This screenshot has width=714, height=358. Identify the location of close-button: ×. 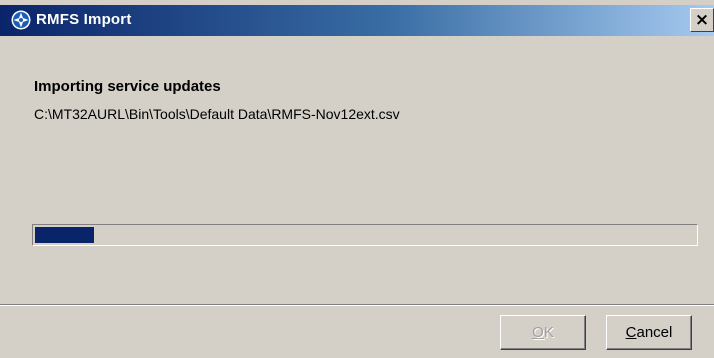
(702, 20).